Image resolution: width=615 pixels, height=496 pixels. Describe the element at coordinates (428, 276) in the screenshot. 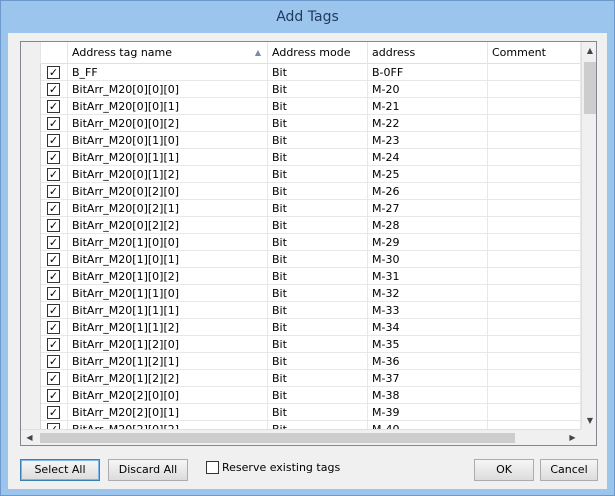

I see `cell-address: M-31` at that location.